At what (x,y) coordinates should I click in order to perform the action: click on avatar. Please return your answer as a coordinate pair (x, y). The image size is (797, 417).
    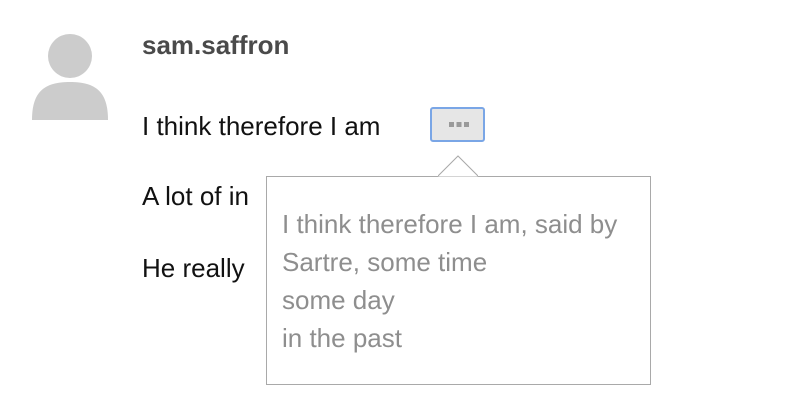
    Looking at the image, I should click on (70, 77).